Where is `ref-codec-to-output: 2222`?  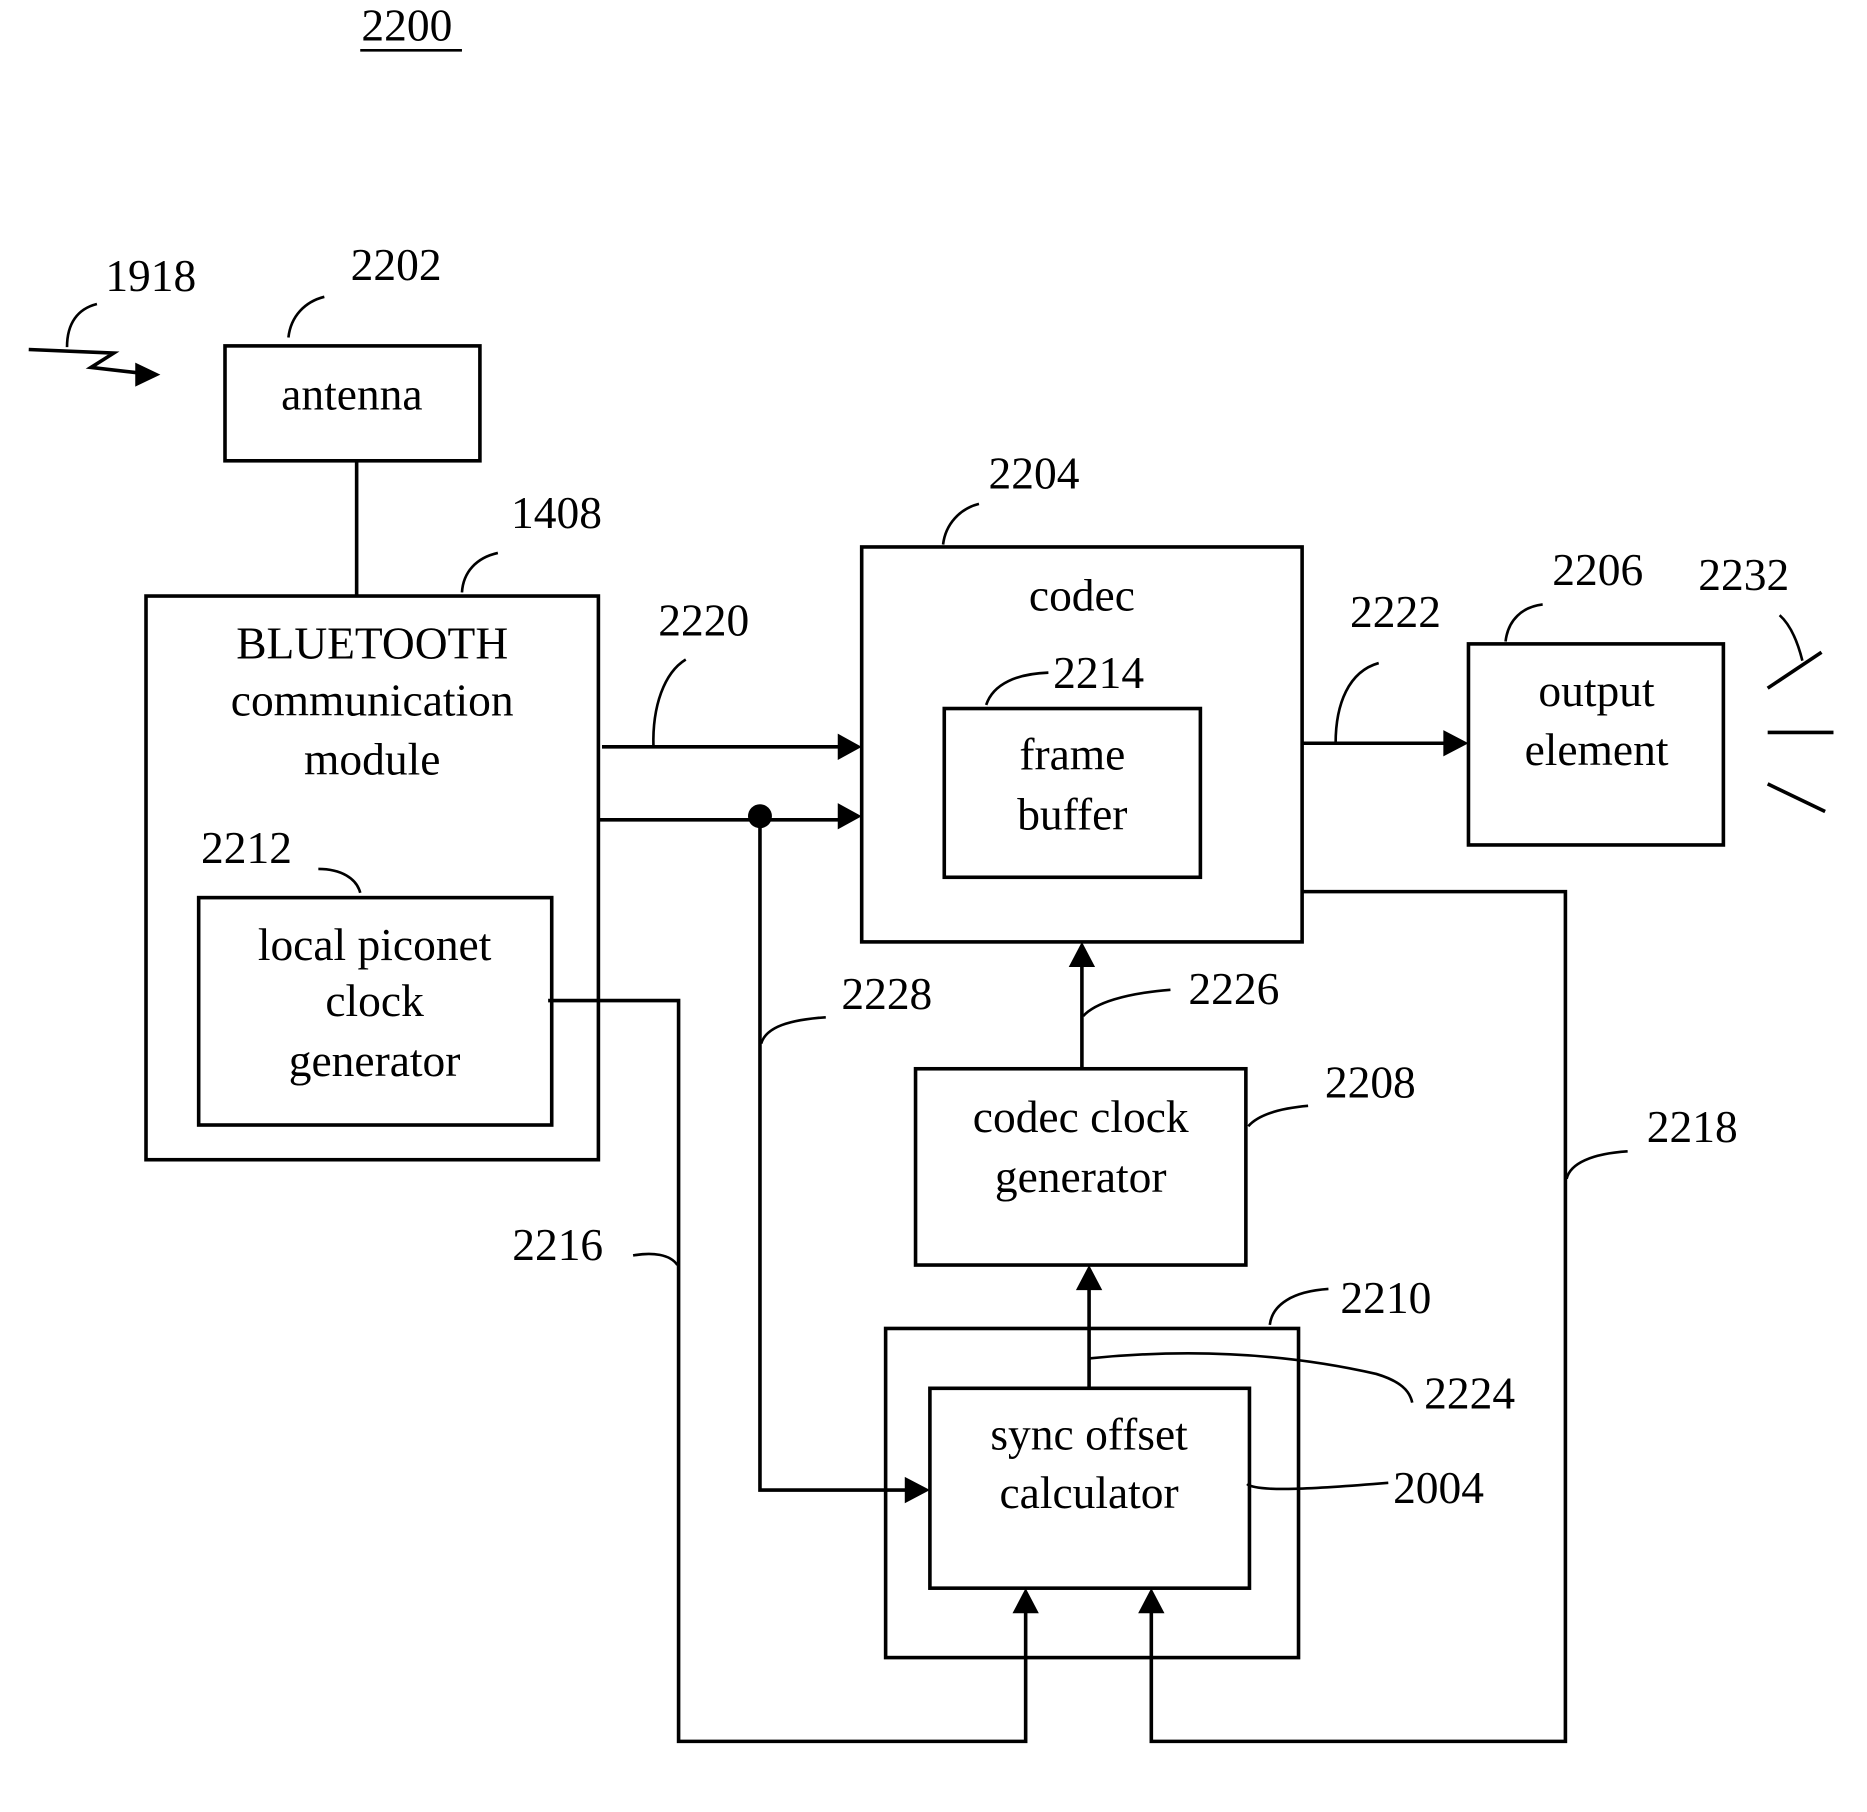
ref-codec-to-output: 2222 is located at coordinates (1395, 611).